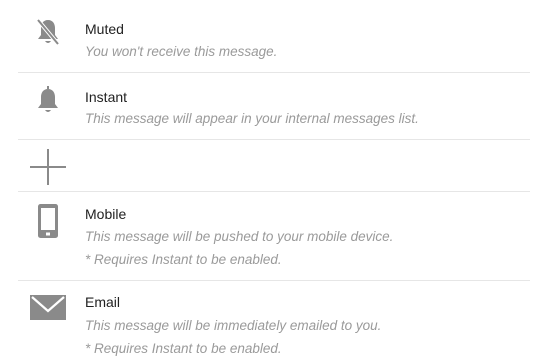 The height and width of the screenshot is (356, 537). I want to click on plus-icon, so click(48, 167).